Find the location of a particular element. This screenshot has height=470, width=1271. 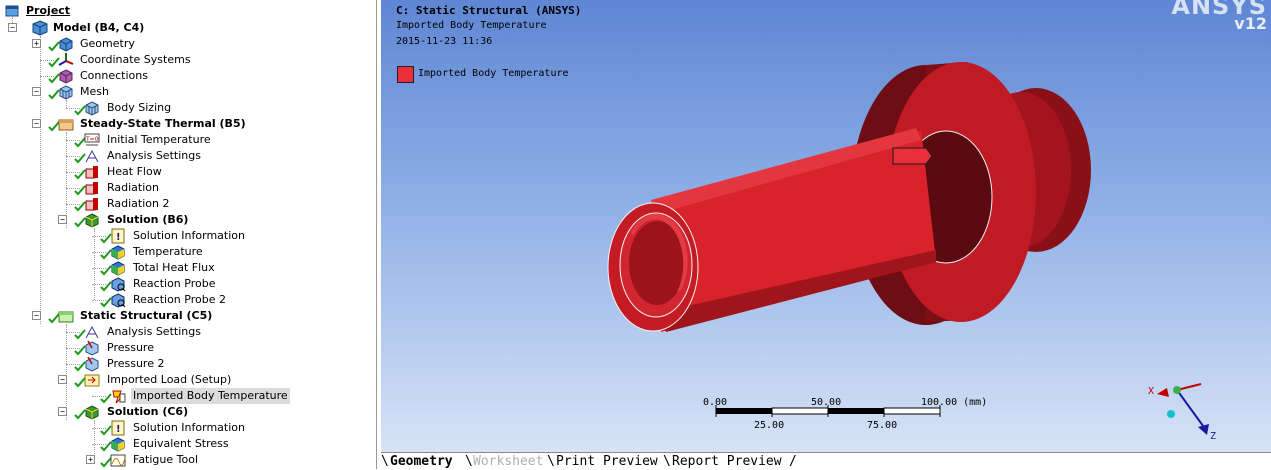

body-sizing-icon is located at coordinates (92, 108).